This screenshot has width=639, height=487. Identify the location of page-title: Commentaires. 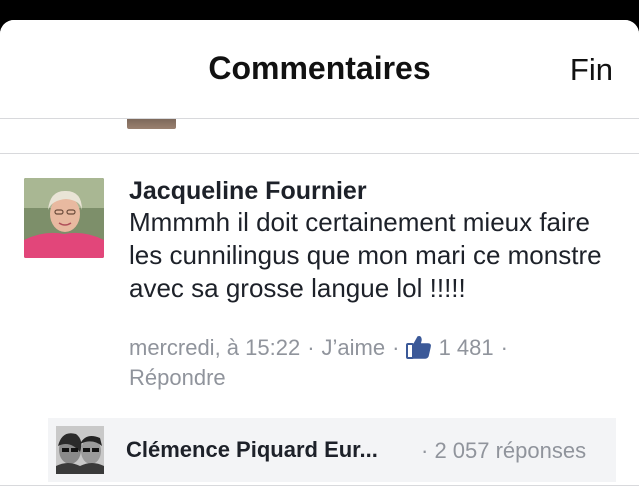
(319, 68).